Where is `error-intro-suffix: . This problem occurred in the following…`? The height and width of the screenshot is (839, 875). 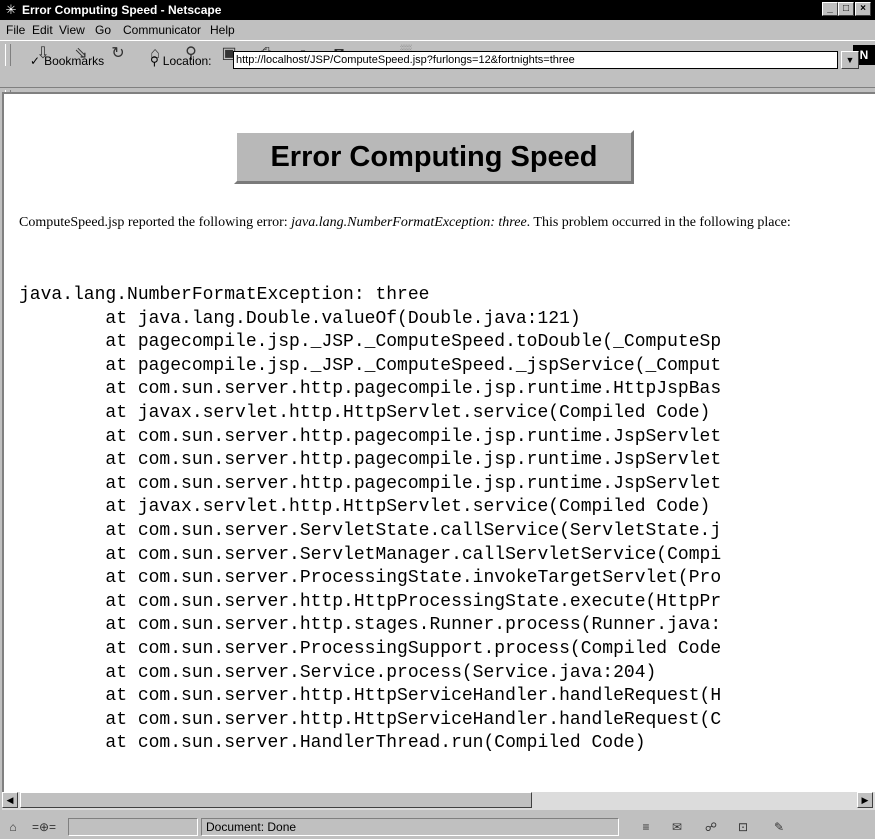
error-intro-suffix: . This problem occurred in the following… is located at coordinates (658, 222).